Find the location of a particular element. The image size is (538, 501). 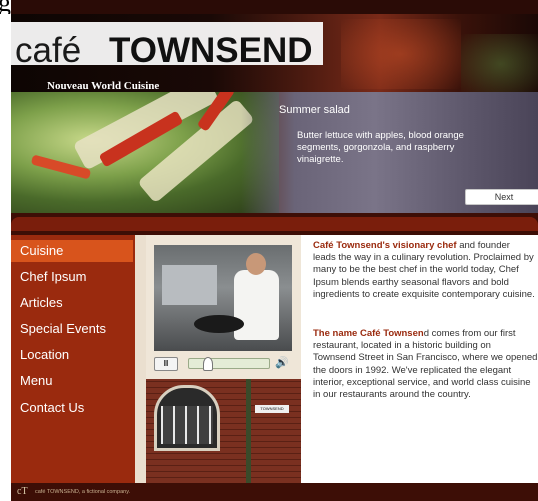

nav-item-location: Location is located at coordinates (73, 355).